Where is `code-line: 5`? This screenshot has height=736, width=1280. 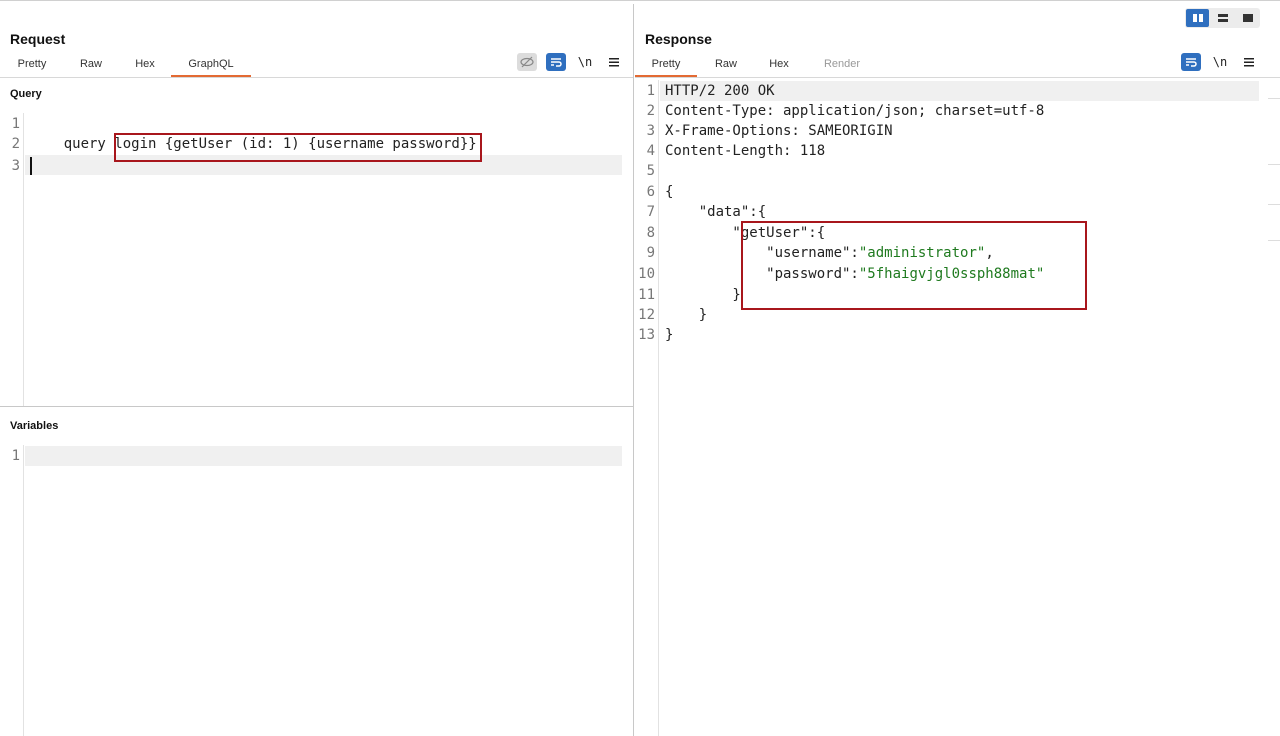 code-line: 5 is located at coordinates (952, 171).